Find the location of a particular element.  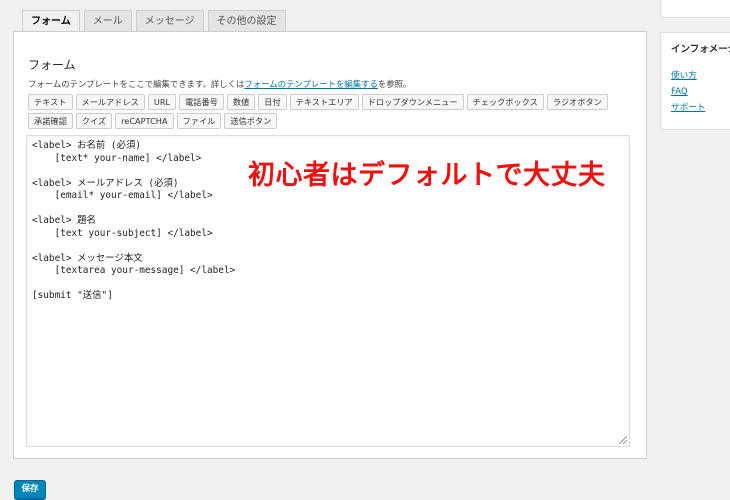

tab-mail: メール is located at coordinates (107, 20).